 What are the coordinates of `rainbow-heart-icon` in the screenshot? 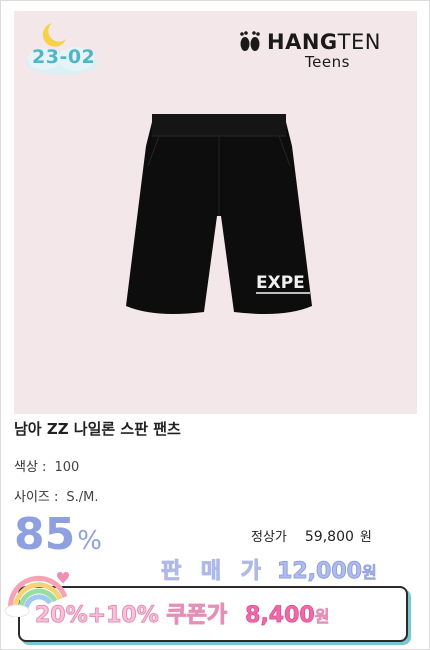 It's located at (36, 594).